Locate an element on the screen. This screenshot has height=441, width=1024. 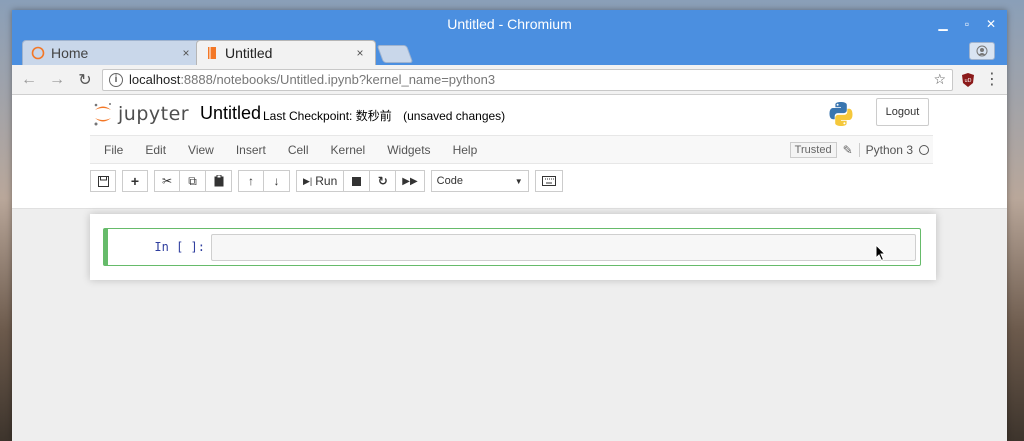
notebook-name: Untitled is located at coordinates (230, 113).